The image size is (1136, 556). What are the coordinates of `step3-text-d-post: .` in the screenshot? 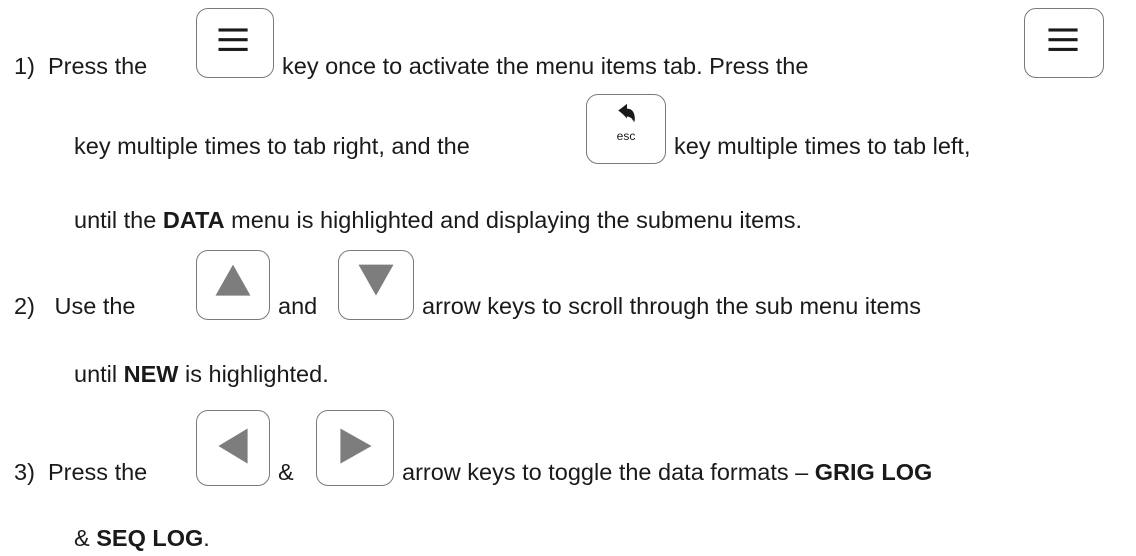 It's located at (206, 538).